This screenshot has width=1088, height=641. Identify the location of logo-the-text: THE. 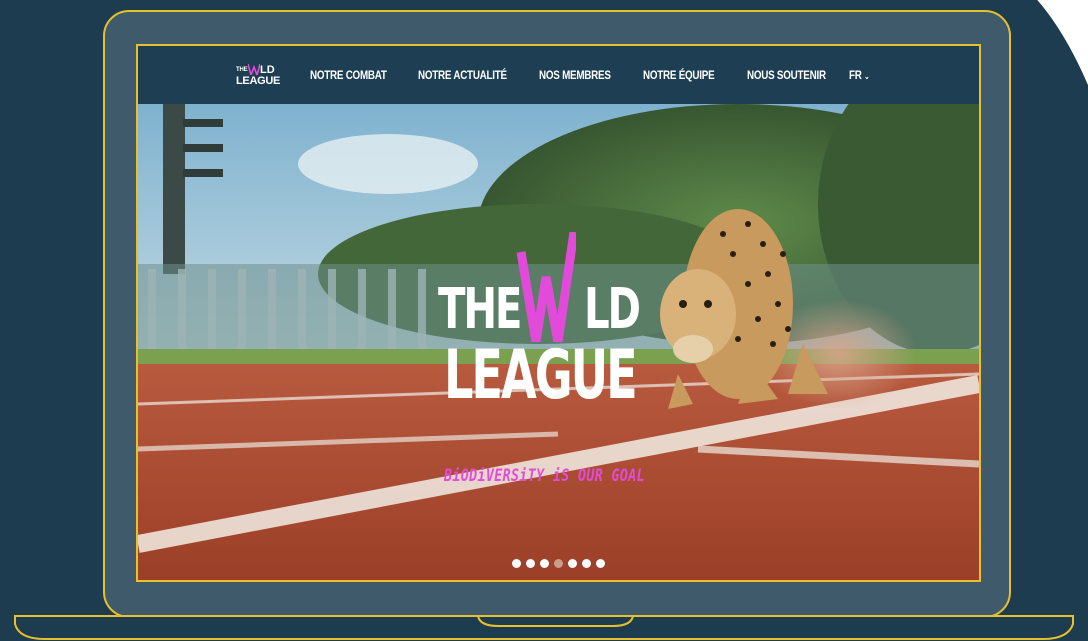
(242, 70).